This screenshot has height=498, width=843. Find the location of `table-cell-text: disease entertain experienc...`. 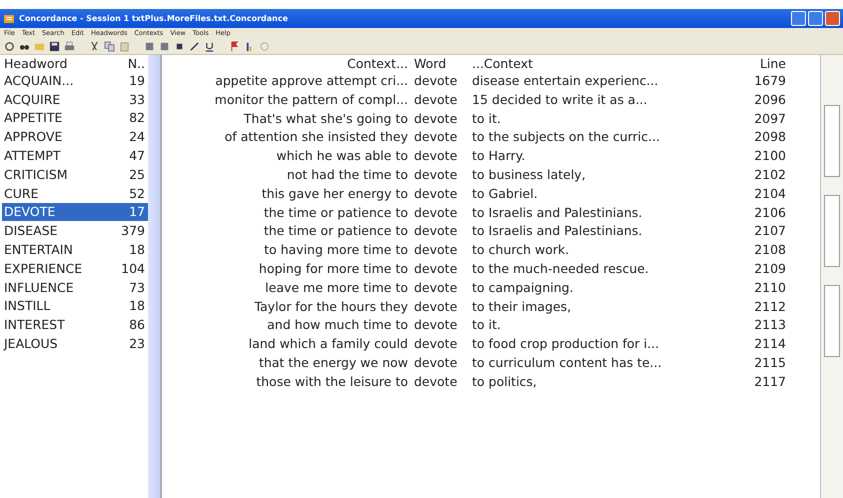

table-cell-text: disease entertain experienc... is located at coordinates (566, 81).